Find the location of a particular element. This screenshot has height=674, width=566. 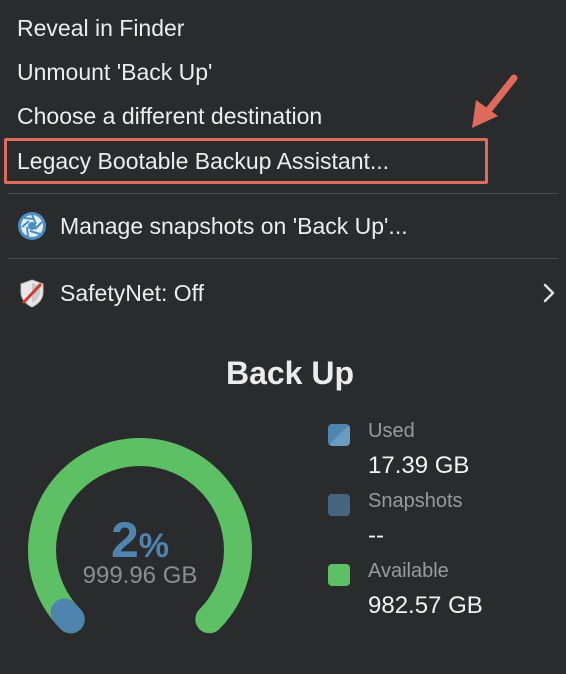

legend-label: Available is located at coordinates (408, 571).